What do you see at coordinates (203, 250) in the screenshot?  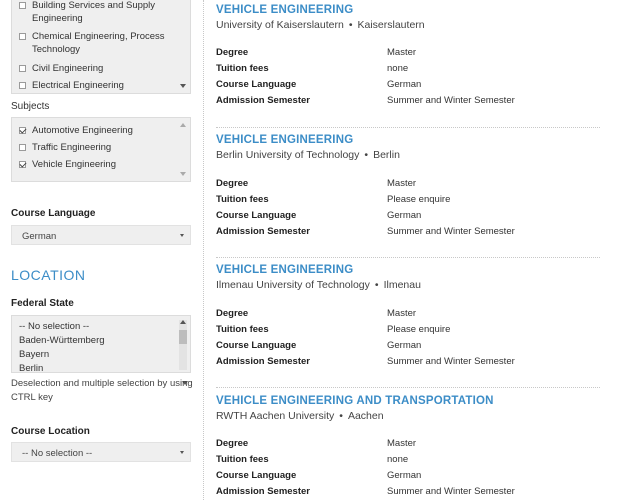 I see `column-divider` at bounding box center [203, 250].